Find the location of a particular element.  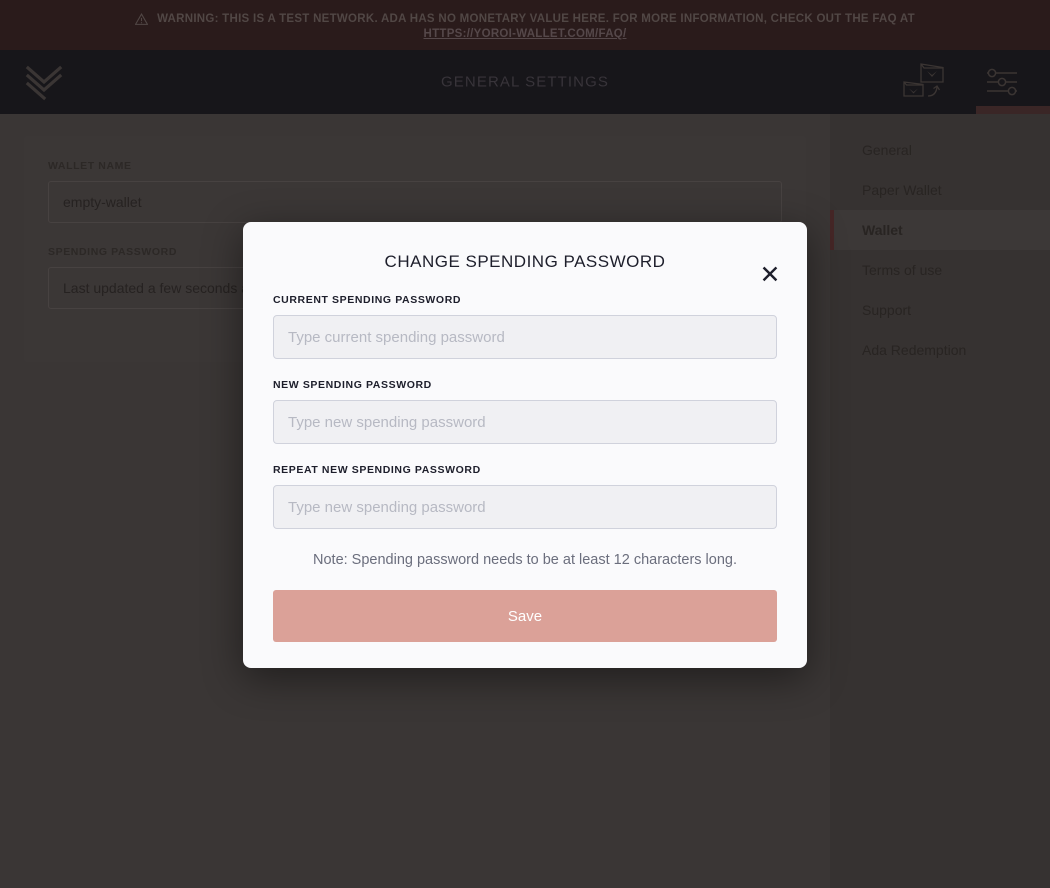

repeat-password-field: REPEAT NEW SPENDING PASSWORD is located at coordinates (525, 496).